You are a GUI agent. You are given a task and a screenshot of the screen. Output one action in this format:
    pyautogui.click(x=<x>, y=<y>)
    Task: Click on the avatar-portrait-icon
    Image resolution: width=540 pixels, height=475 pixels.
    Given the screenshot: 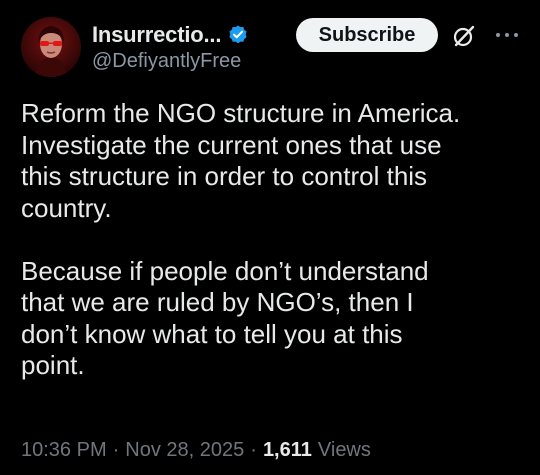 What is the action you would take?
    pyautogui.click(x=51, y=47)
    